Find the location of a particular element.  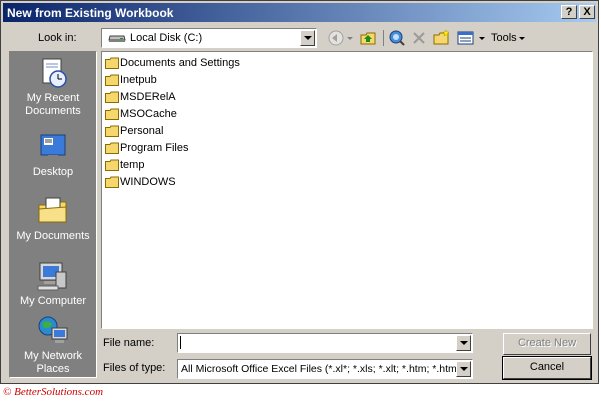

tools-menu: Tools is located at coordinates (504, 38).